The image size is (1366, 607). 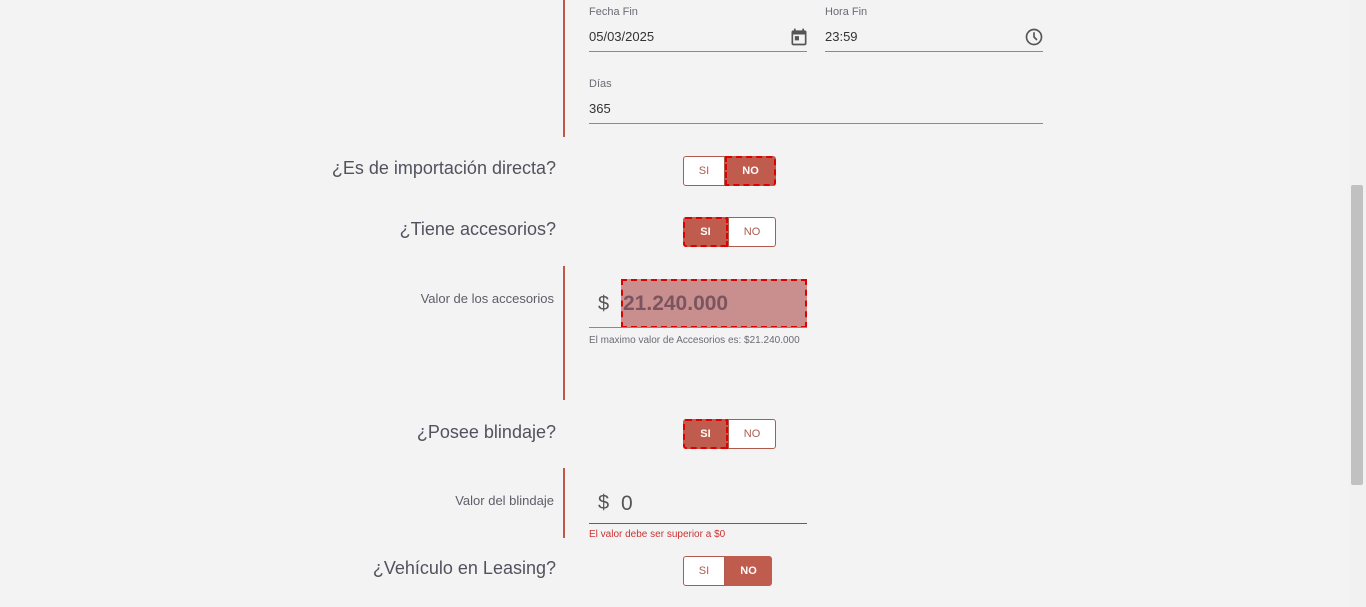 What do you see at coordinates (841, 36) in the screenshot?
I see `hora-fin-input: 23:59` at bounding box center [841, 36].